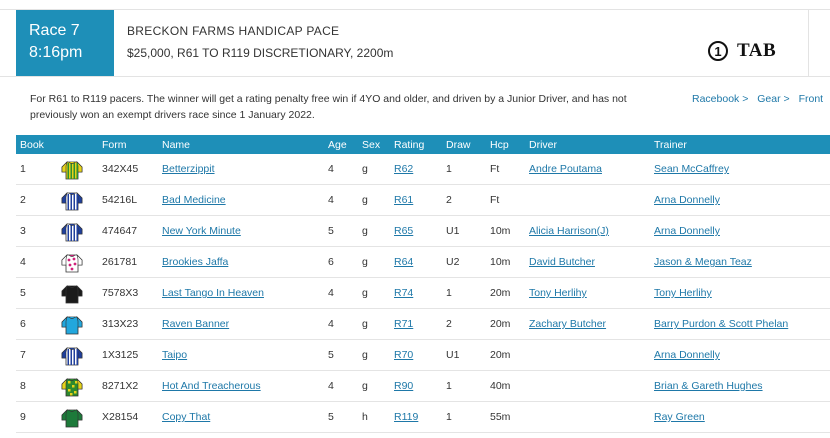 The image size is (830, 438). Describe the element at coordinates (453, 231) in the screenshot. I see `cell-draw: U1` at that location.